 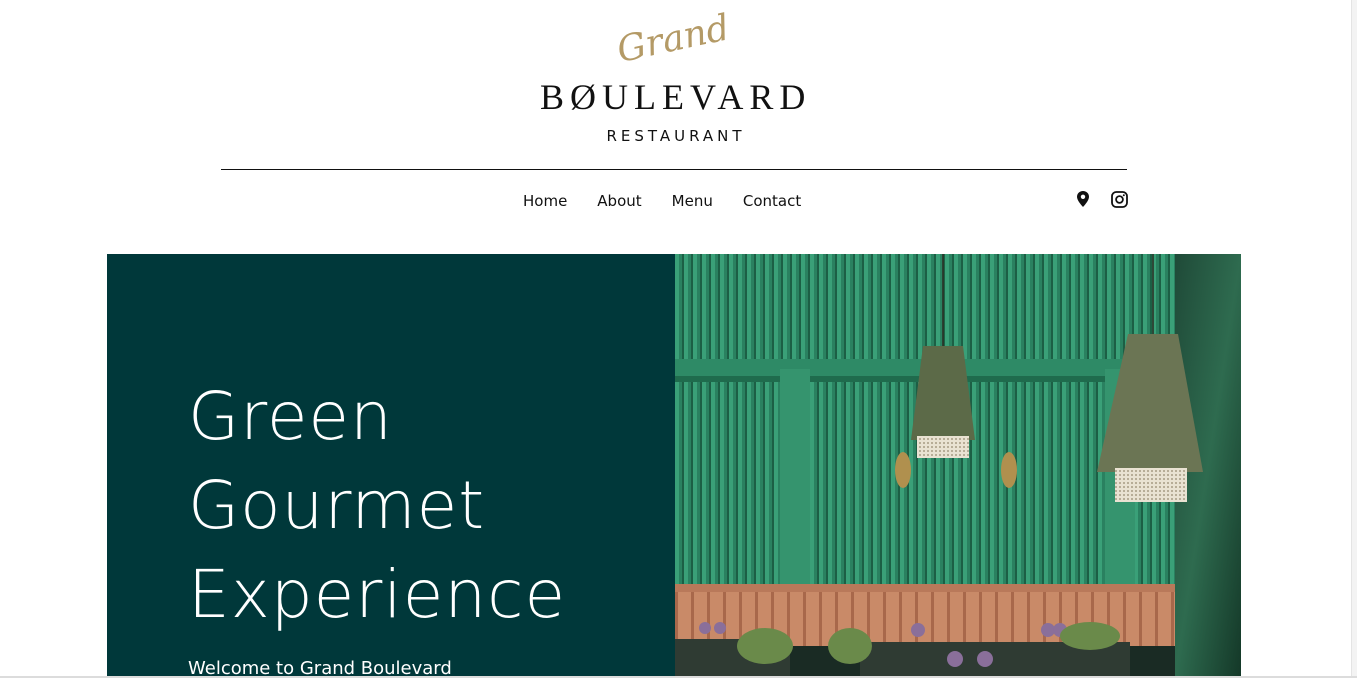 I want to click on hero-title-line-2: Gourmet, so click(x=337, y=505).